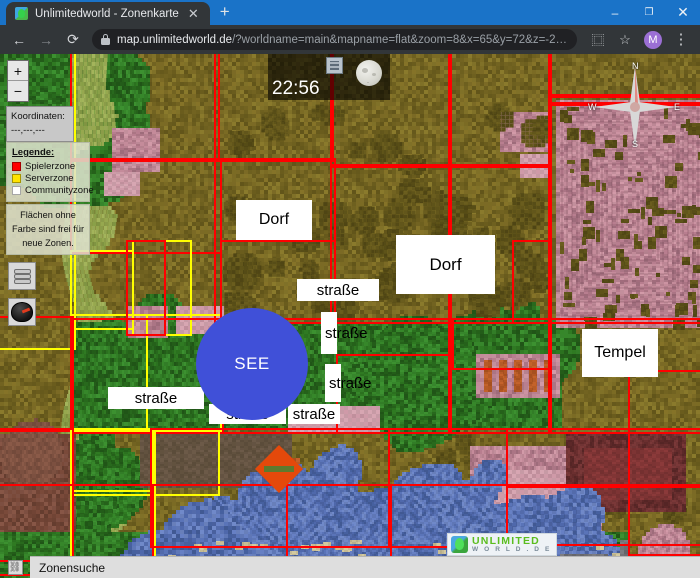 The width and height of the screenshot is (700, 578). I want to click on legend-title: Legende:, so click(33, 152).